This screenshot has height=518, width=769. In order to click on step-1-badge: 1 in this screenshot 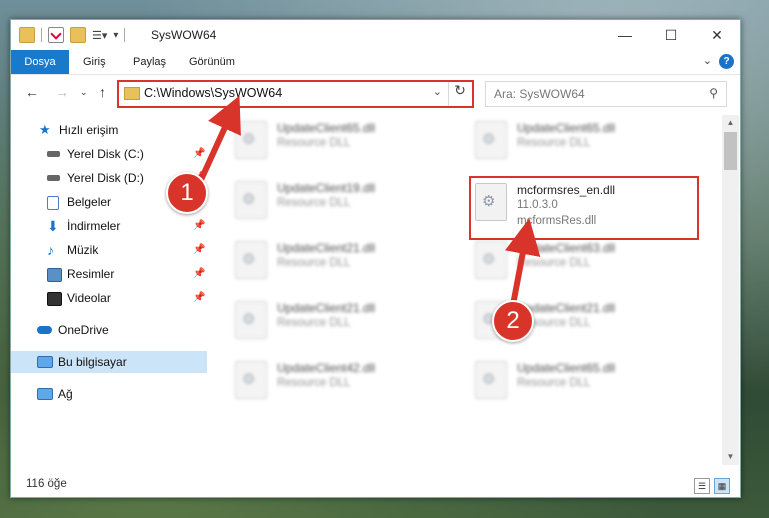, I will do `click(187, 193)`.